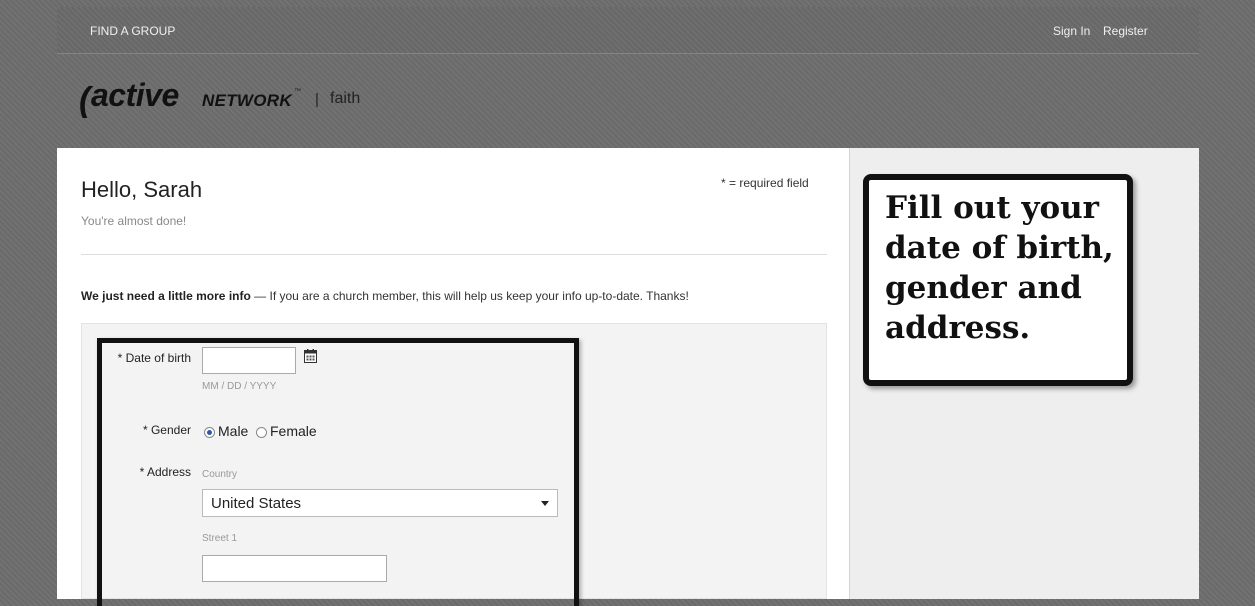 The height and width of the screenshot is (606, 1255). I want to click on find-a-group-link: FIND A GROUP, so click(132, 31).